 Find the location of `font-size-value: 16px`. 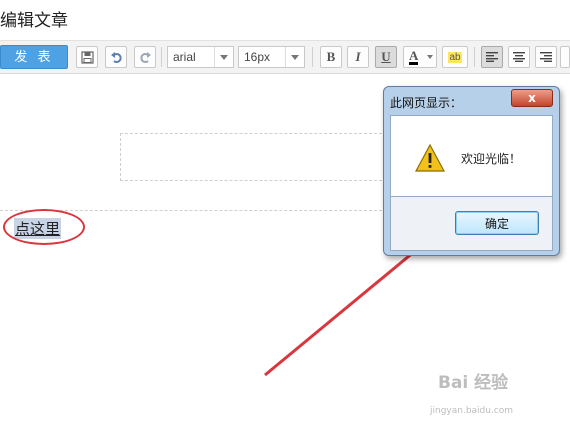

font-size-value: 16px is located at coordinates (257, 57).